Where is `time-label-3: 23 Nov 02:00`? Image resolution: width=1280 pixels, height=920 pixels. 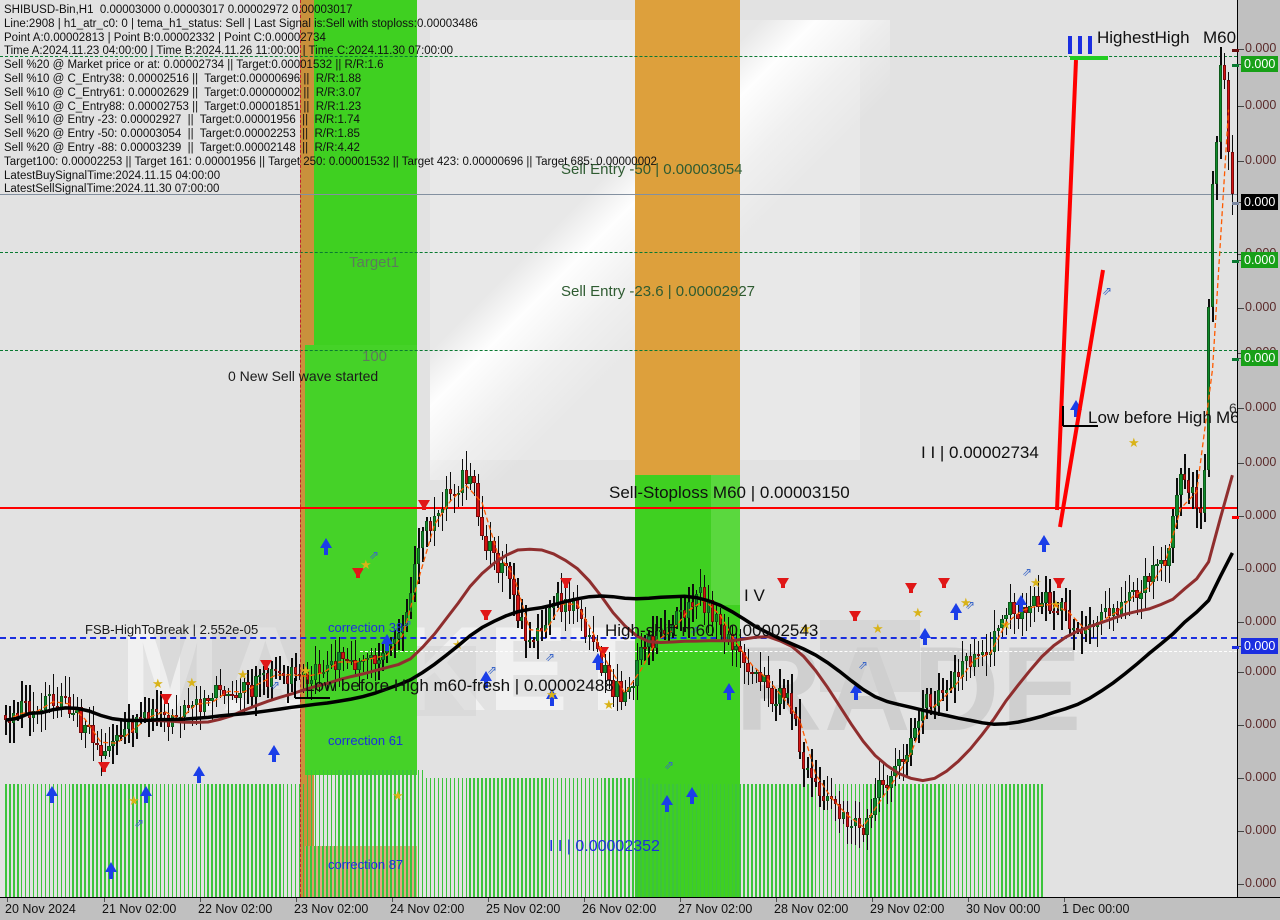 time-label-3: 23 Nov 02:00 is located at coordinates (331, 909).